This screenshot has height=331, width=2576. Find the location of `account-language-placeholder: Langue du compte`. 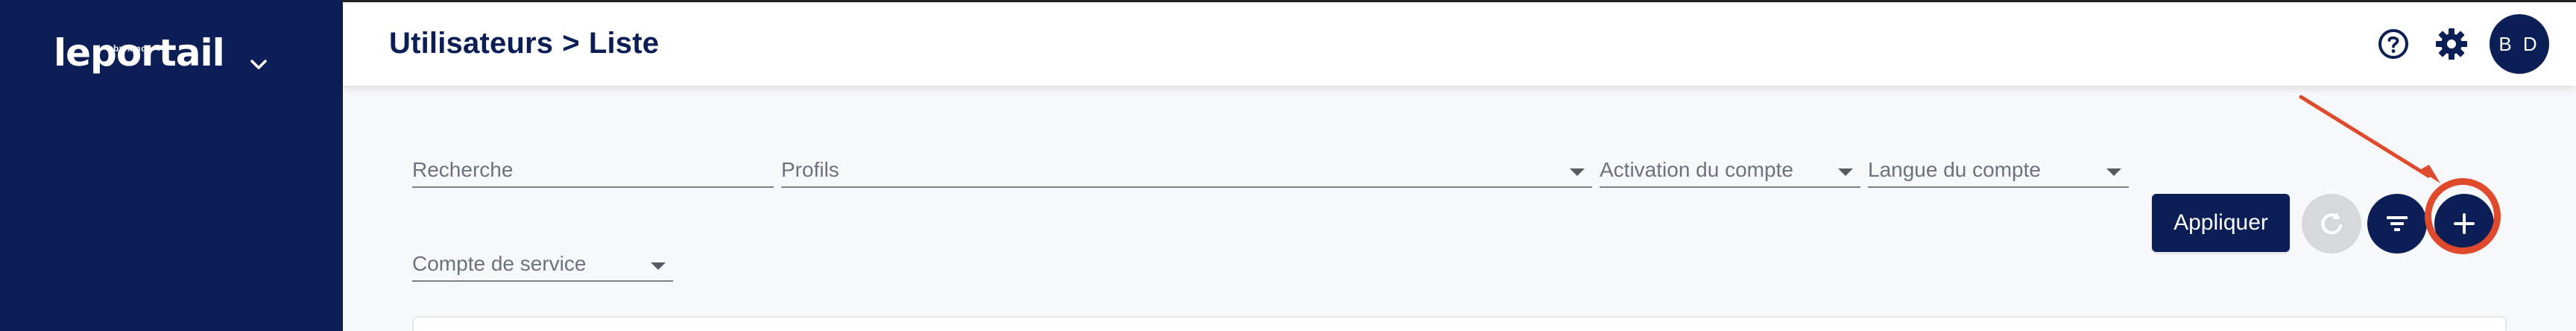

account-language-placeholder: Langue du compte is located at coordinates (1954, 169).